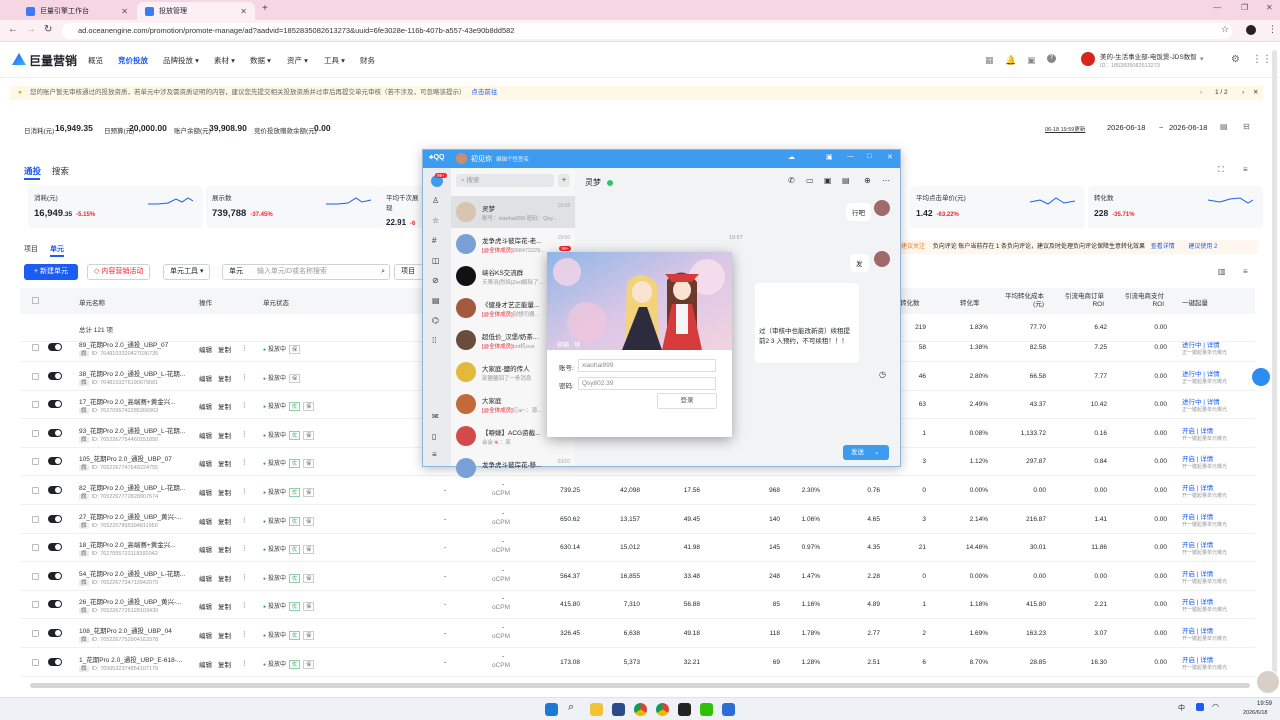  I want to click on qq-icon, so click(728, 709).